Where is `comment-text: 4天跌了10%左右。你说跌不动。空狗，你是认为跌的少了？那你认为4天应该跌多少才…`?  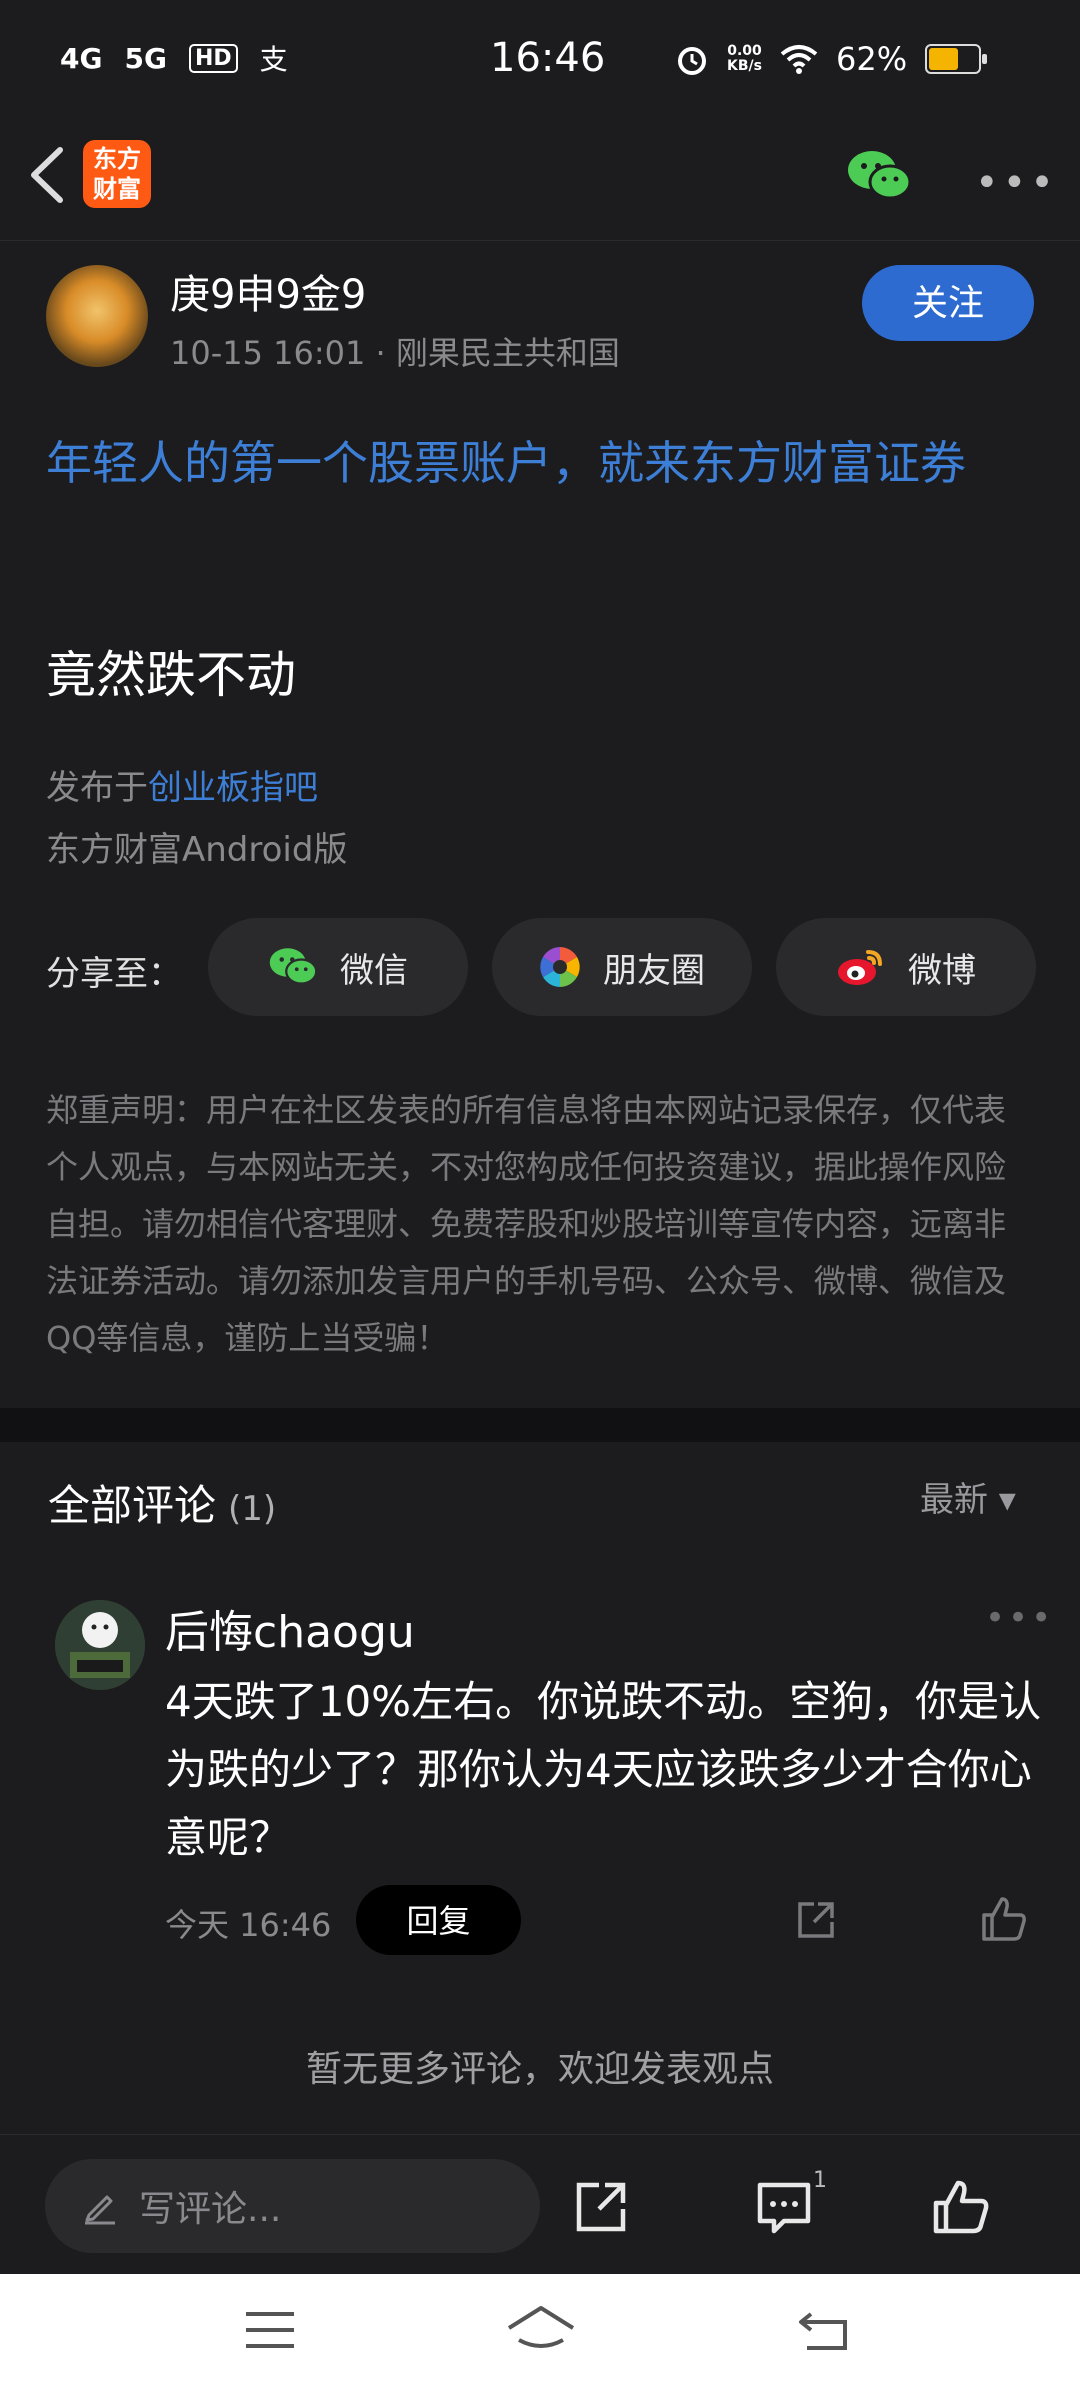
comment-text: 4天跌了10%左右。你说跌不动。空狗，你是认为跌的少了？那你认为4天应该跌多少才… is located at coordinates (603, 1769).